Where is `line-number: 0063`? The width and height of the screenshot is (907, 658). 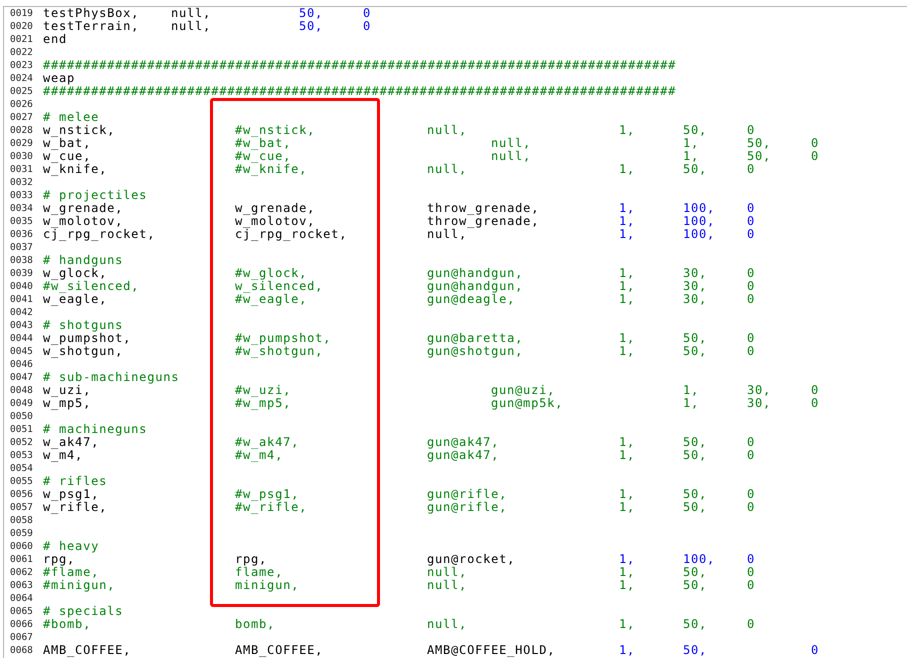 line-number: 0063 is located at coordinates (21, 585).